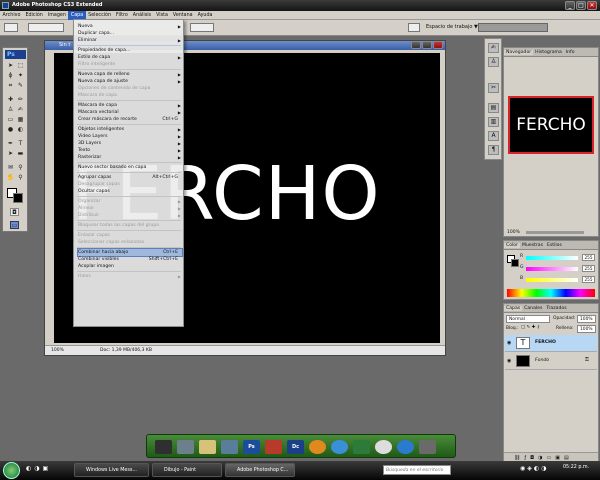 The width and height of the screenshot is (600, 480). Describe the element at coordinates (11, 15) in the screenshot. I see `menu-archivo: Archivo` at that location.